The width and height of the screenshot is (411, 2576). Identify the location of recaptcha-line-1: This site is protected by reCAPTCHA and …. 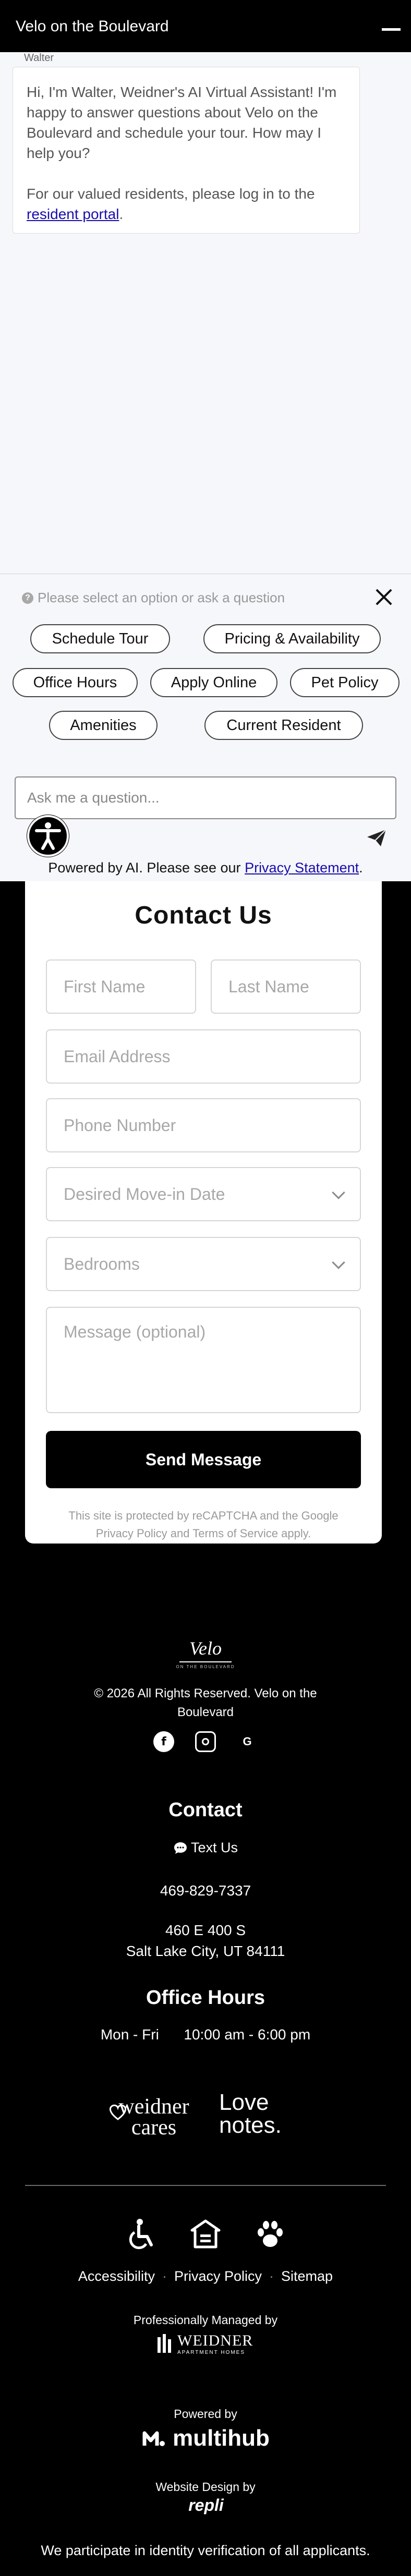
(204, 1515).